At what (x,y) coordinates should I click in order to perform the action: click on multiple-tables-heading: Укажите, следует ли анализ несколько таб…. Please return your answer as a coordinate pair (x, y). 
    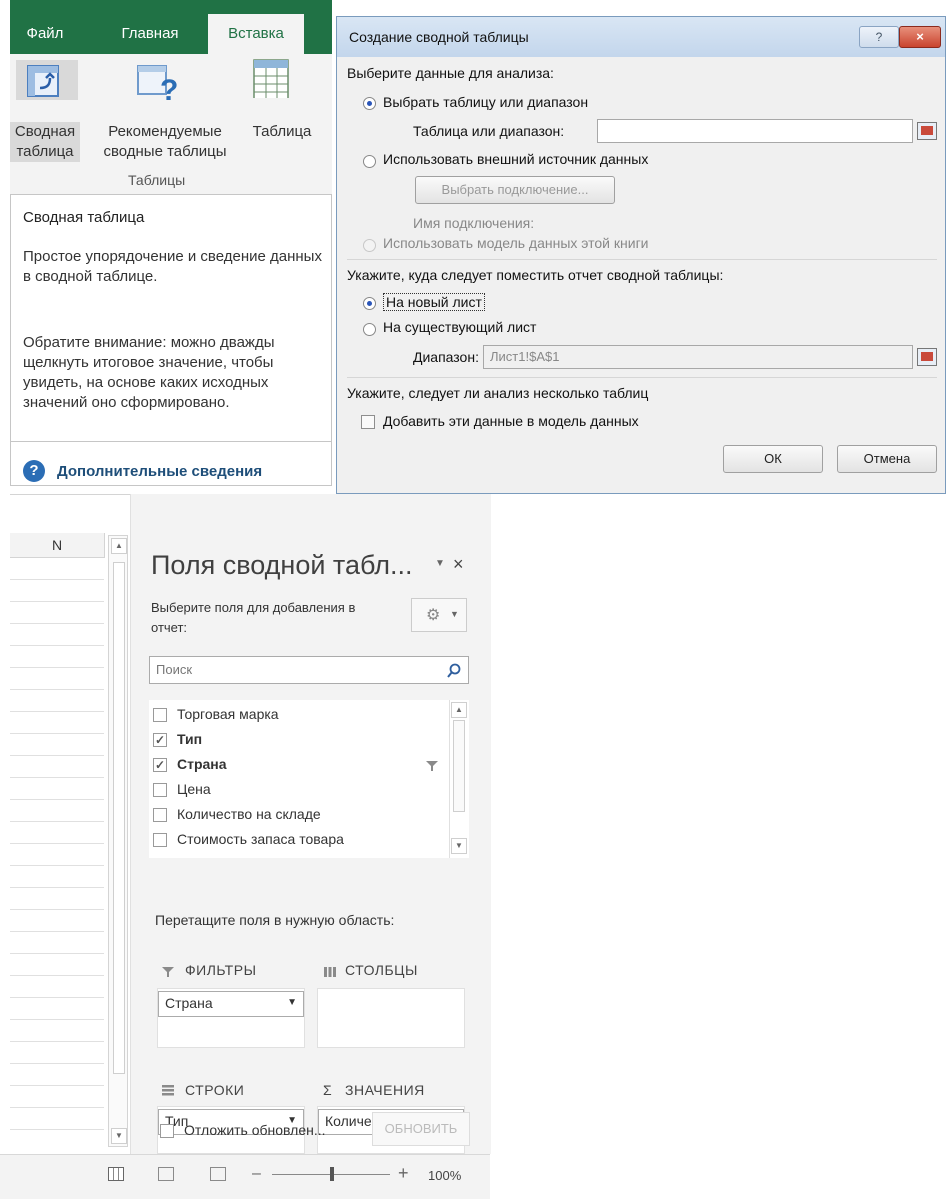
    Looking at the image, I should click on (498, 393).